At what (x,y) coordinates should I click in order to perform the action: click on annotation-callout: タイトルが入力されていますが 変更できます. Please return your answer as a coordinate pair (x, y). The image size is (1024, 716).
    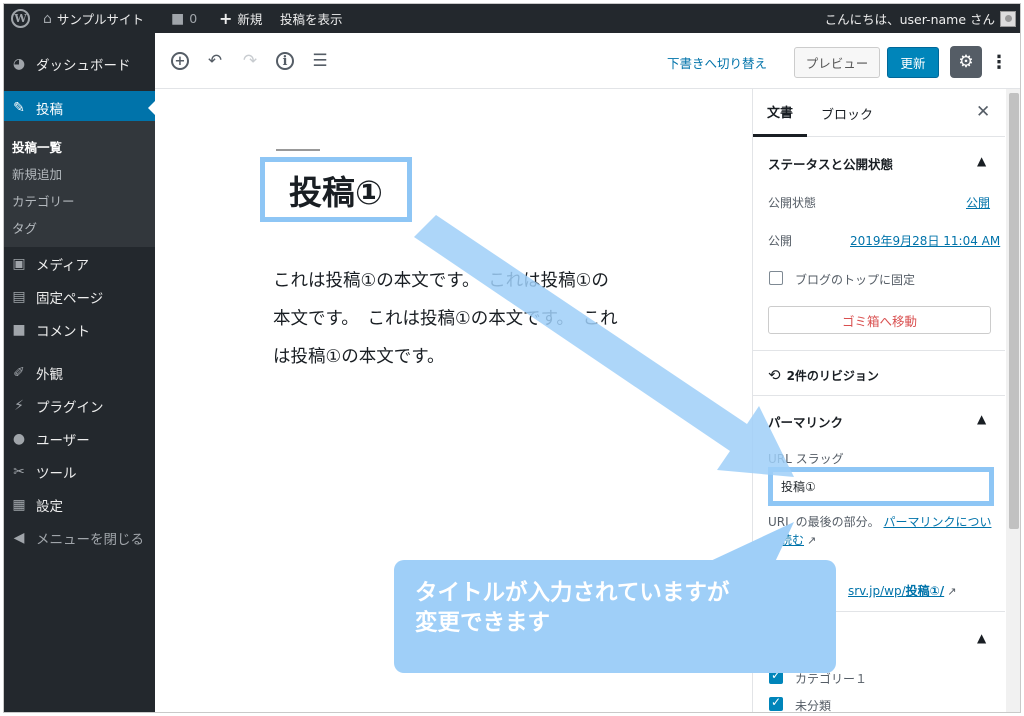
    Looking at the image, I should click on (615, 616).